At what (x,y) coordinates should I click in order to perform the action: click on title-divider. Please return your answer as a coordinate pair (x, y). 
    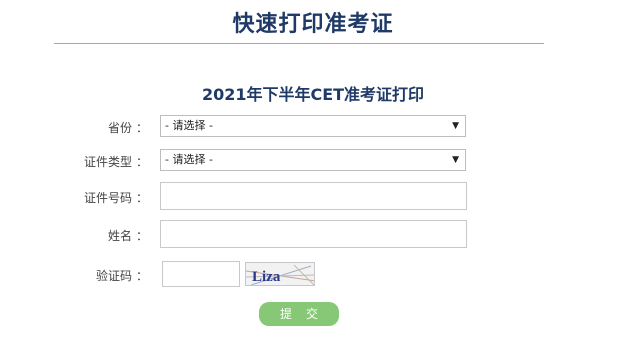
    Looking at the image, I should click on (299, 43).